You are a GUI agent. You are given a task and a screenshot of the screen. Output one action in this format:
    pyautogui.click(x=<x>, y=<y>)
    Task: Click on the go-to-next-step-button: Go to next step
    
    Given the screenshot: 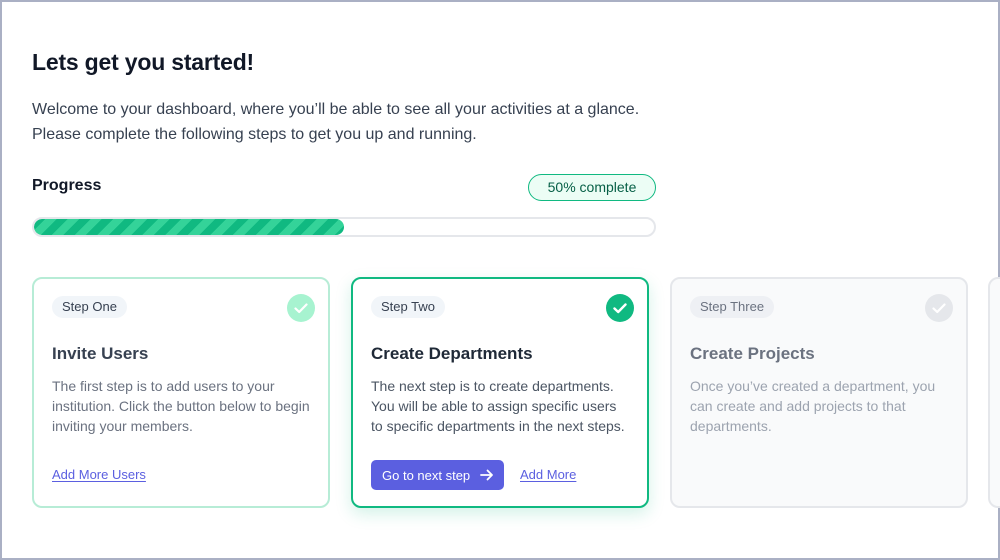 What is the action you would take?
    pyautogui.click(x=437, y=475)
    